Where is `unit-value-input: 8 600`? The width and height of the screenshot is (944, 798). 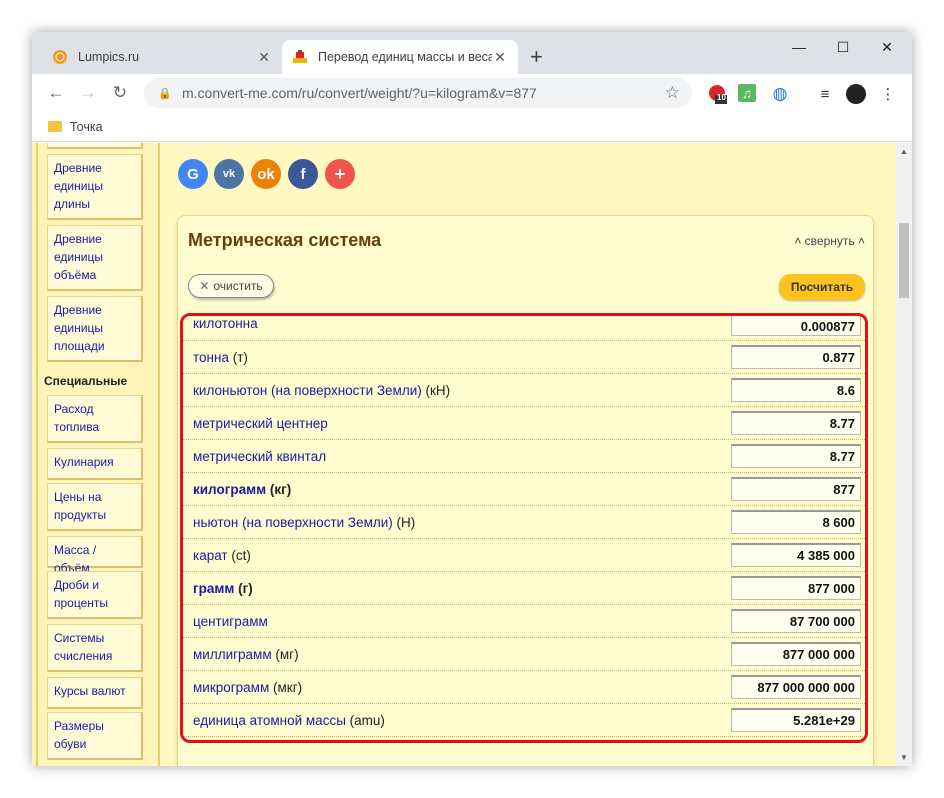 unit-value-input: 8 600 is located at coordinates (796, 522).